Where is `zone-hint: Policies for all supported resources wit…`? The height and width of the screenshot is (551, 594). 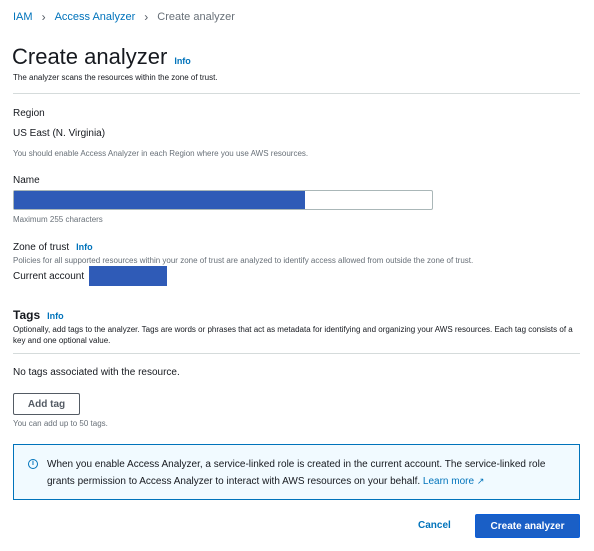 zone-hint: Policies for all supported resources wit… is located at coordinates (243, 260).